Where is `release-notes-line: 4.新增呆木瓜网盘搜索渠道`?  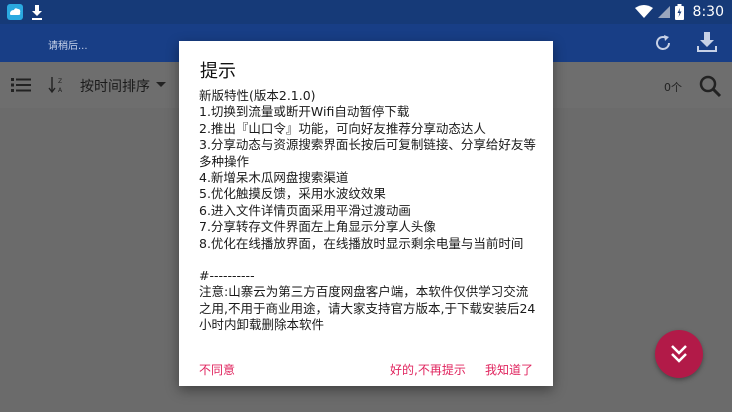 release-notes-line: 4.新增呆木瓜网盘搜索渠道 is located at coordinates (274, 178).